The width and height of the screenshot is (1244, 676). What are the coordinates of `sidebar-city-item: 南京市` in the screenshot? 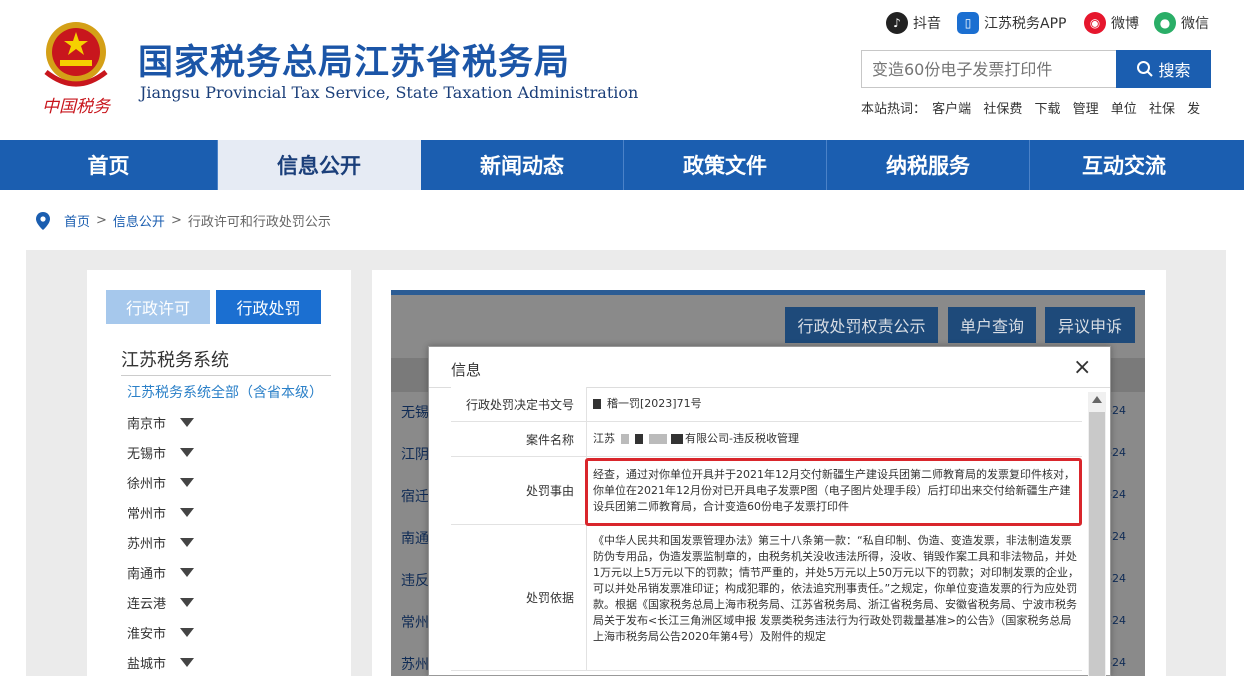 It's located at (161, 422).